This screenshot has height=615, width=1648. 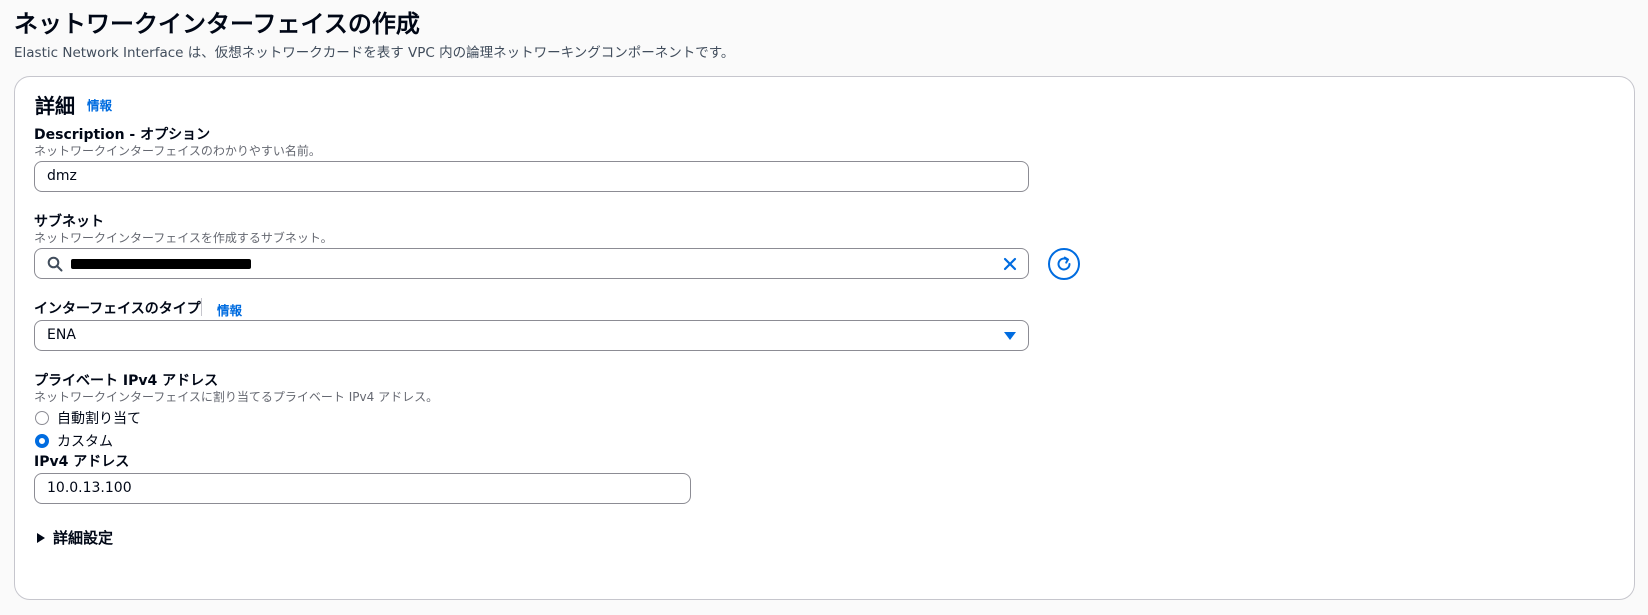 I want to click on interface-type-info-link: 情報, so click(x=229, y=309).